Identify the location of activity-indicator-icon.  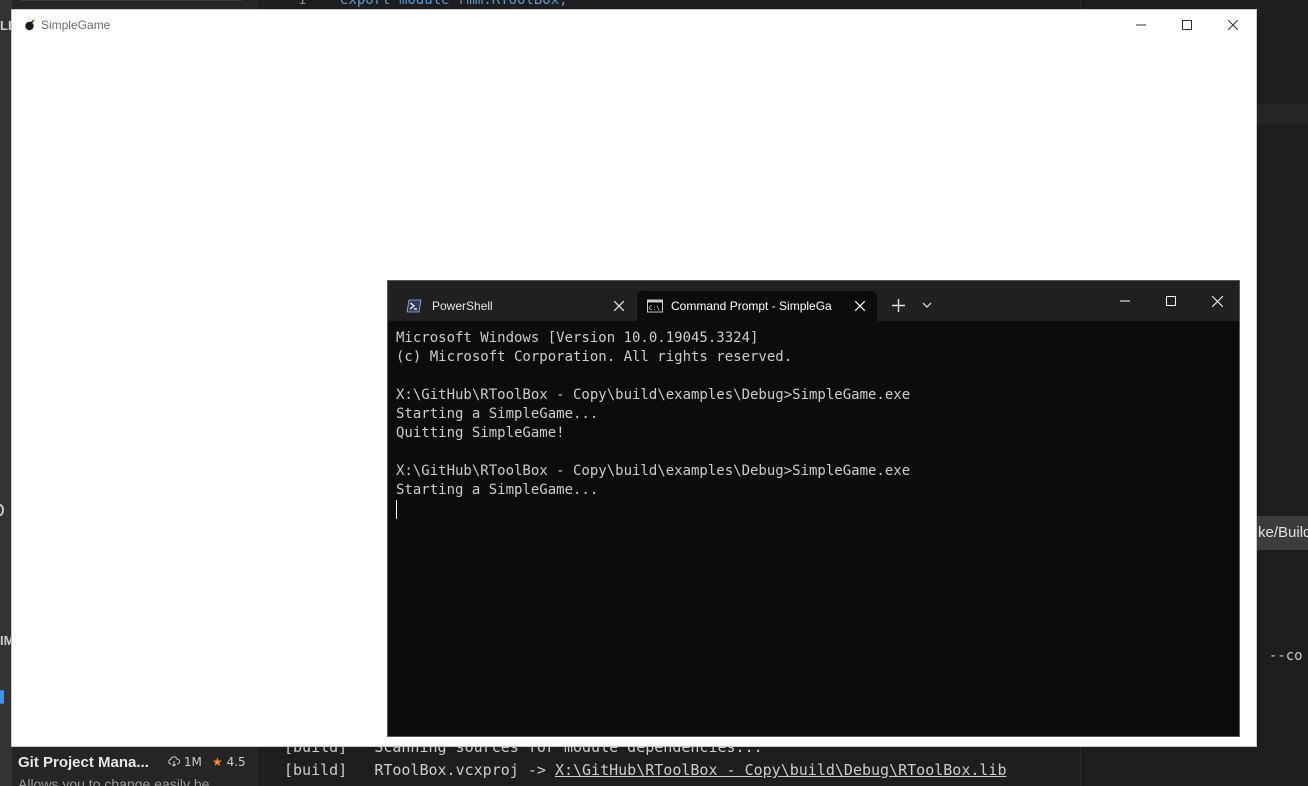
(2, 697).